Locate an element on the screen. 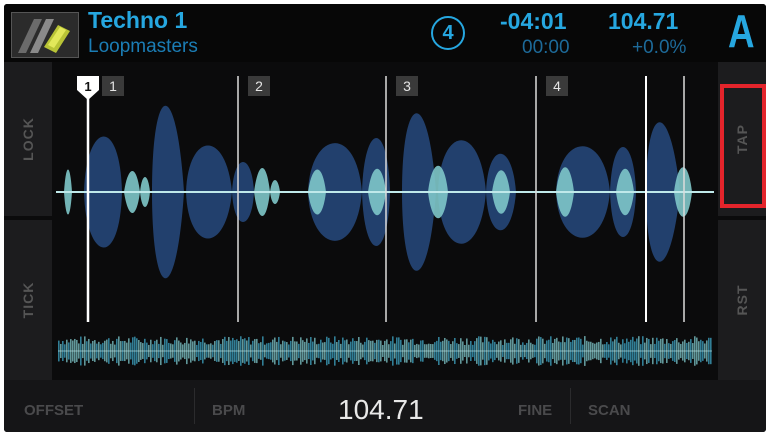  time-remaining: -04:01 is located at coordinates (533, 21).